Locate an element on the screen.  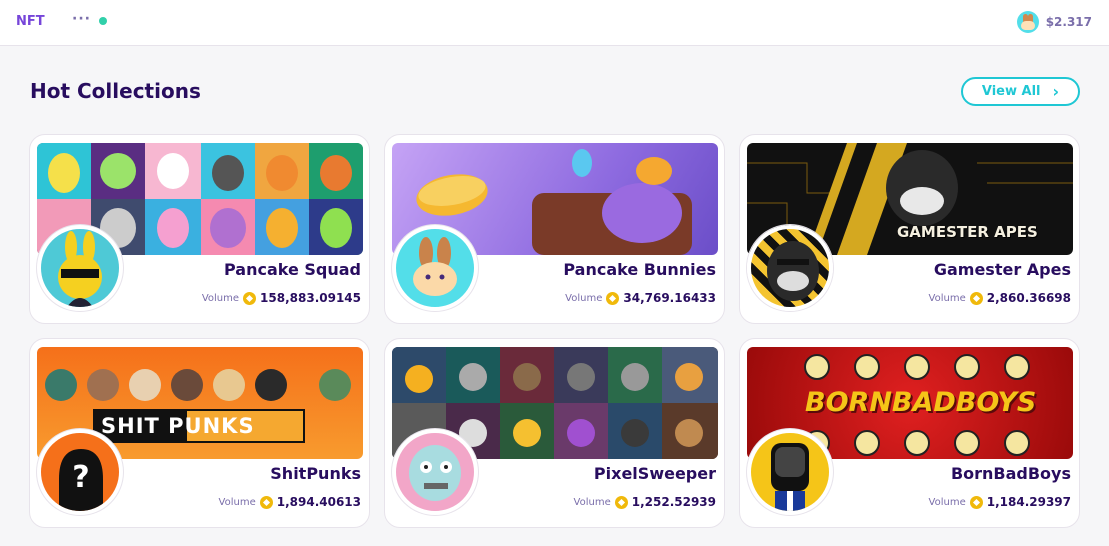
collection-volume: Volume 1,184.29397 is located at coordinates (1000, 502).